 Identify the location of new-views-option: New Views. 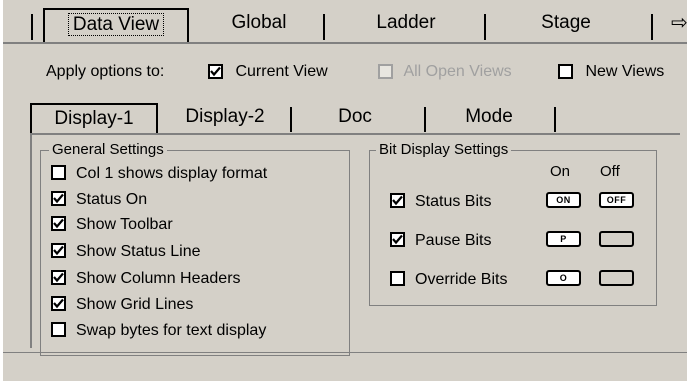
(611, 72).